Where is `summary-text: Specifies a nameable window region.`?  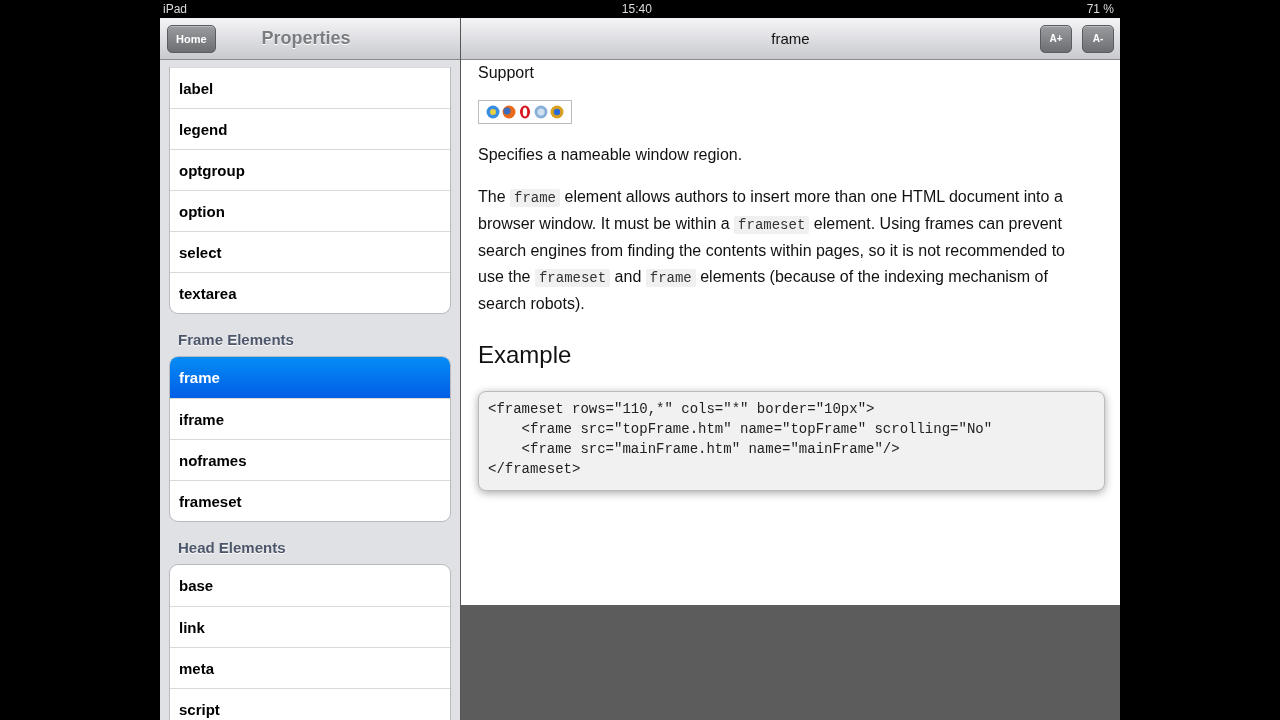 summary-text: Specifies a nameable window region. is located at coordinates (611, 155).